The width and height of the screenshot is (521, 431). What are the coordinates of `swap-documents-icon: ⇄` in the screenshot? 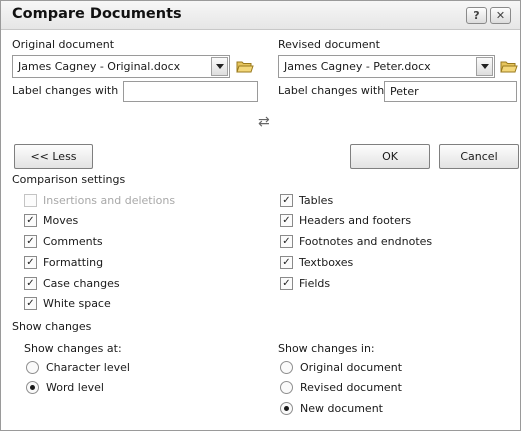 It's located at (264, 122).